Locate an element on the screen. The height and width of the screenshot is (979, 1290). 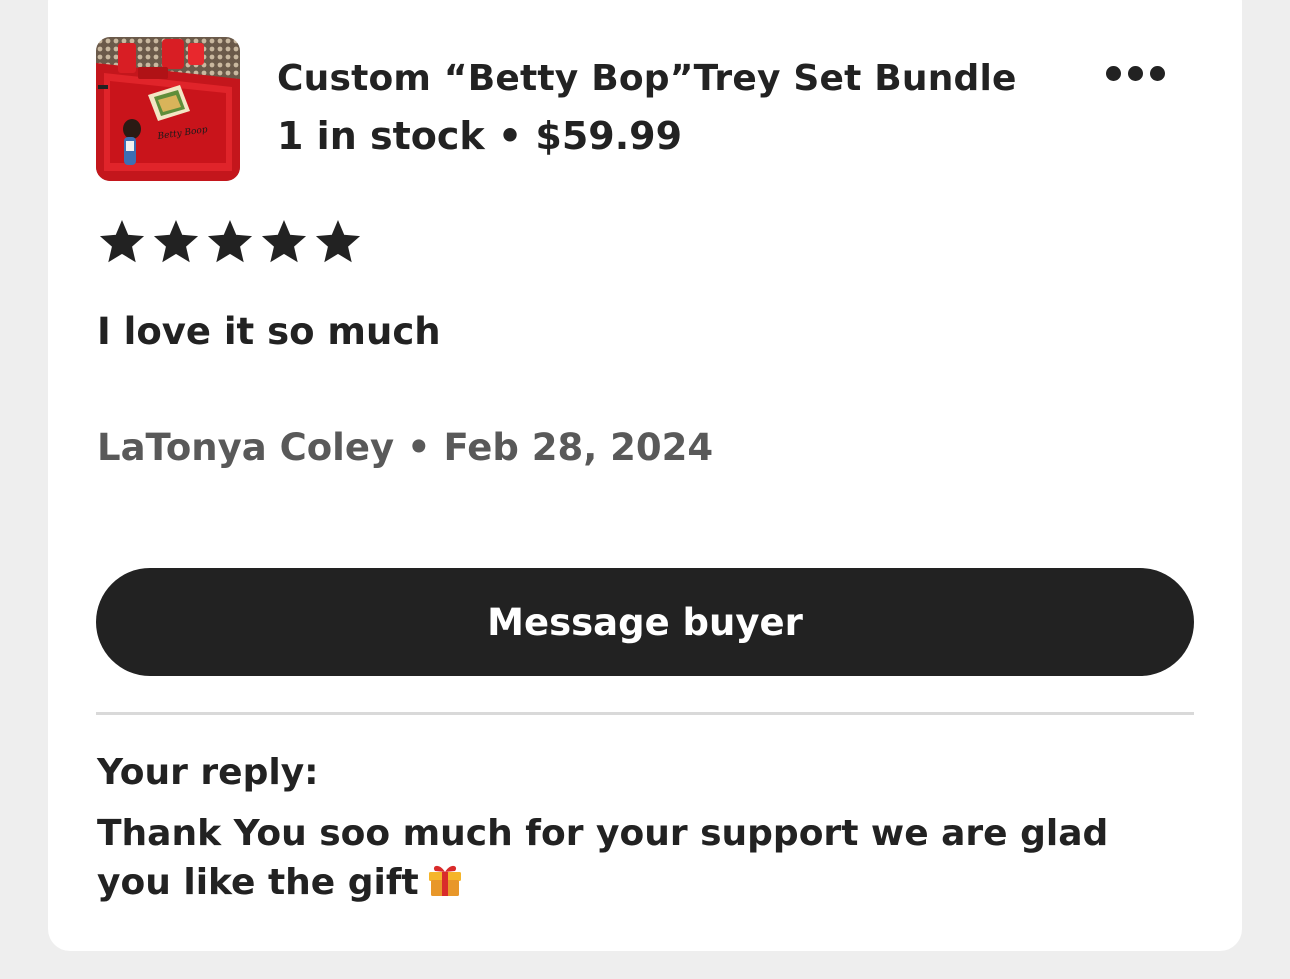
message-buyer-button: Message buyer is located at coordinates (645, 622).